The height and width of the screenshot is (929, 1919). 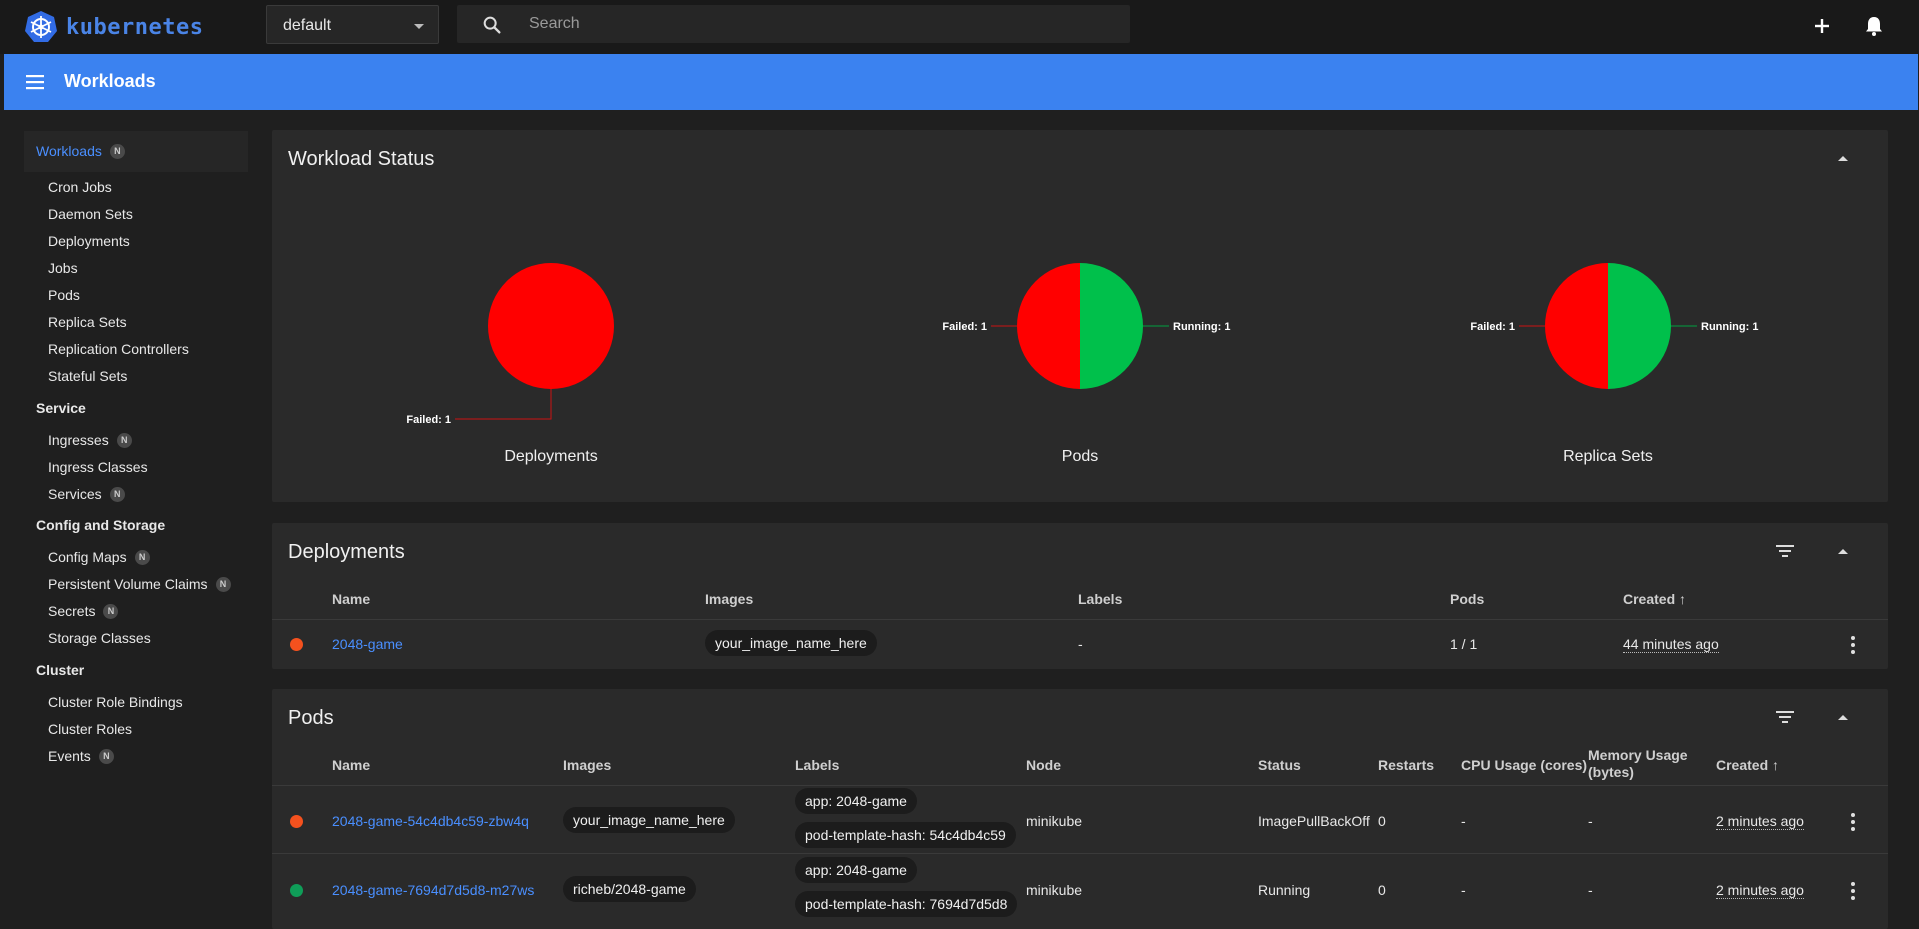 I want to click on search-bar, so click(x=793, y=24).